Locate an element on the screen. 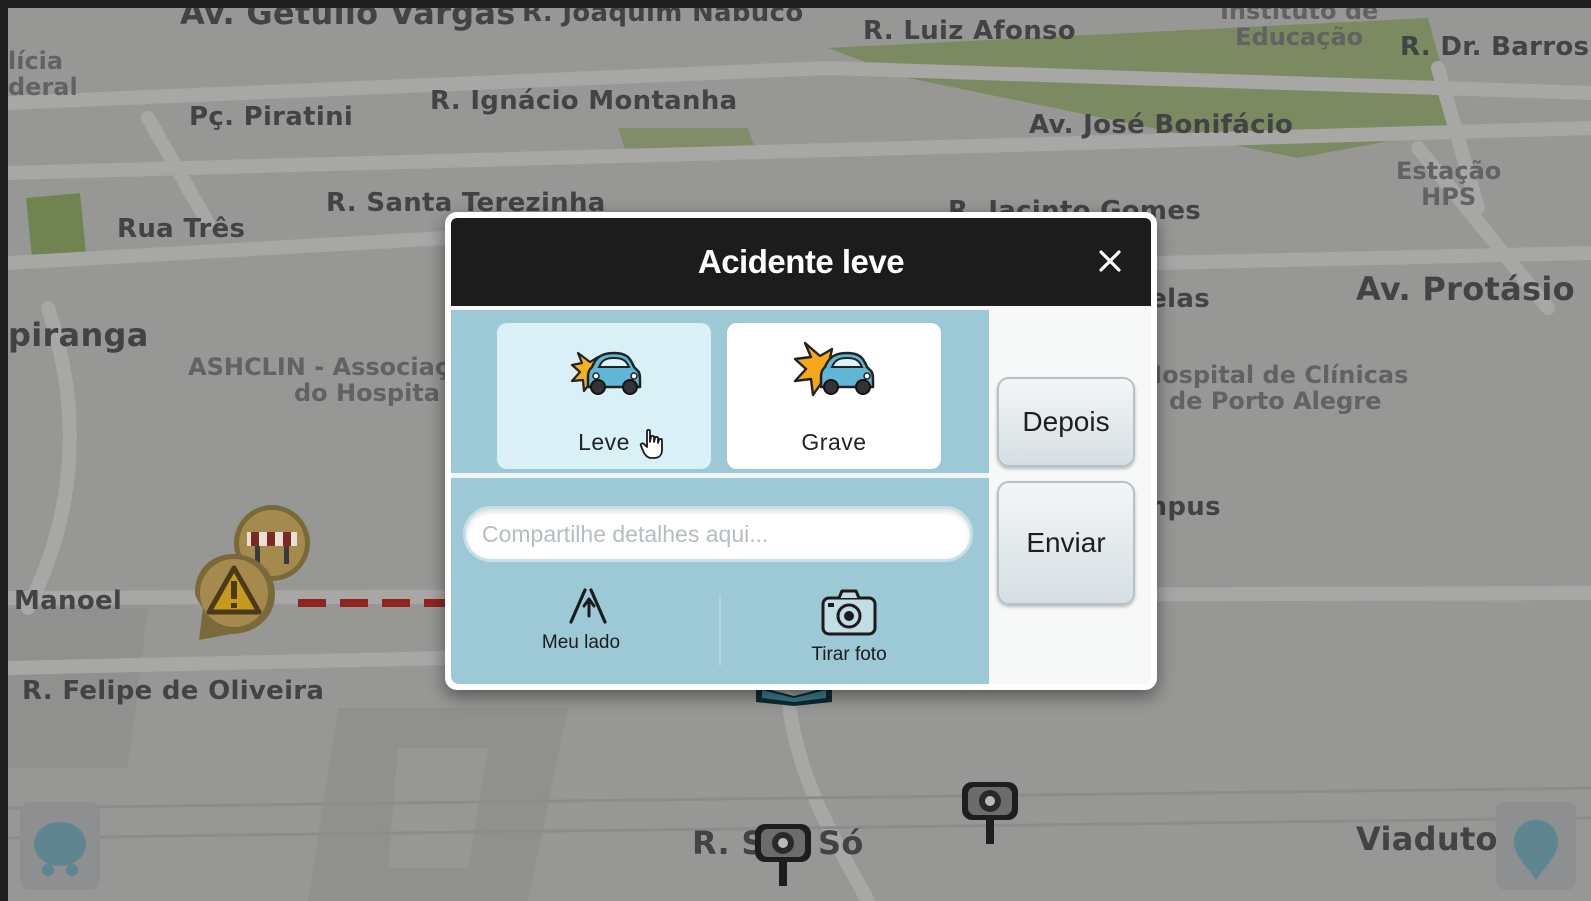 This screenshot has height=901, width=1591. severity-selector: Leve Grave is located at coordinates (720, 394).